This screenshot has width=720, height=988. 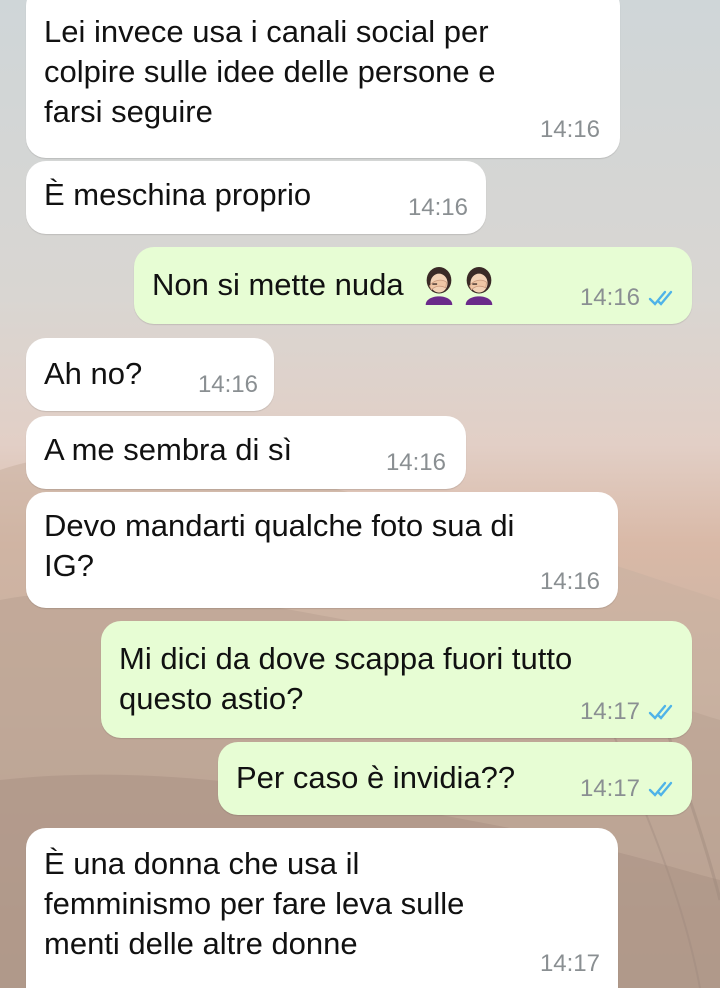 What do you see at coordinates (279, 545) in the screenshot?
I see `message-text: Devo mandarti qualche foto sua di IG?` at bounding box center [279, 545].